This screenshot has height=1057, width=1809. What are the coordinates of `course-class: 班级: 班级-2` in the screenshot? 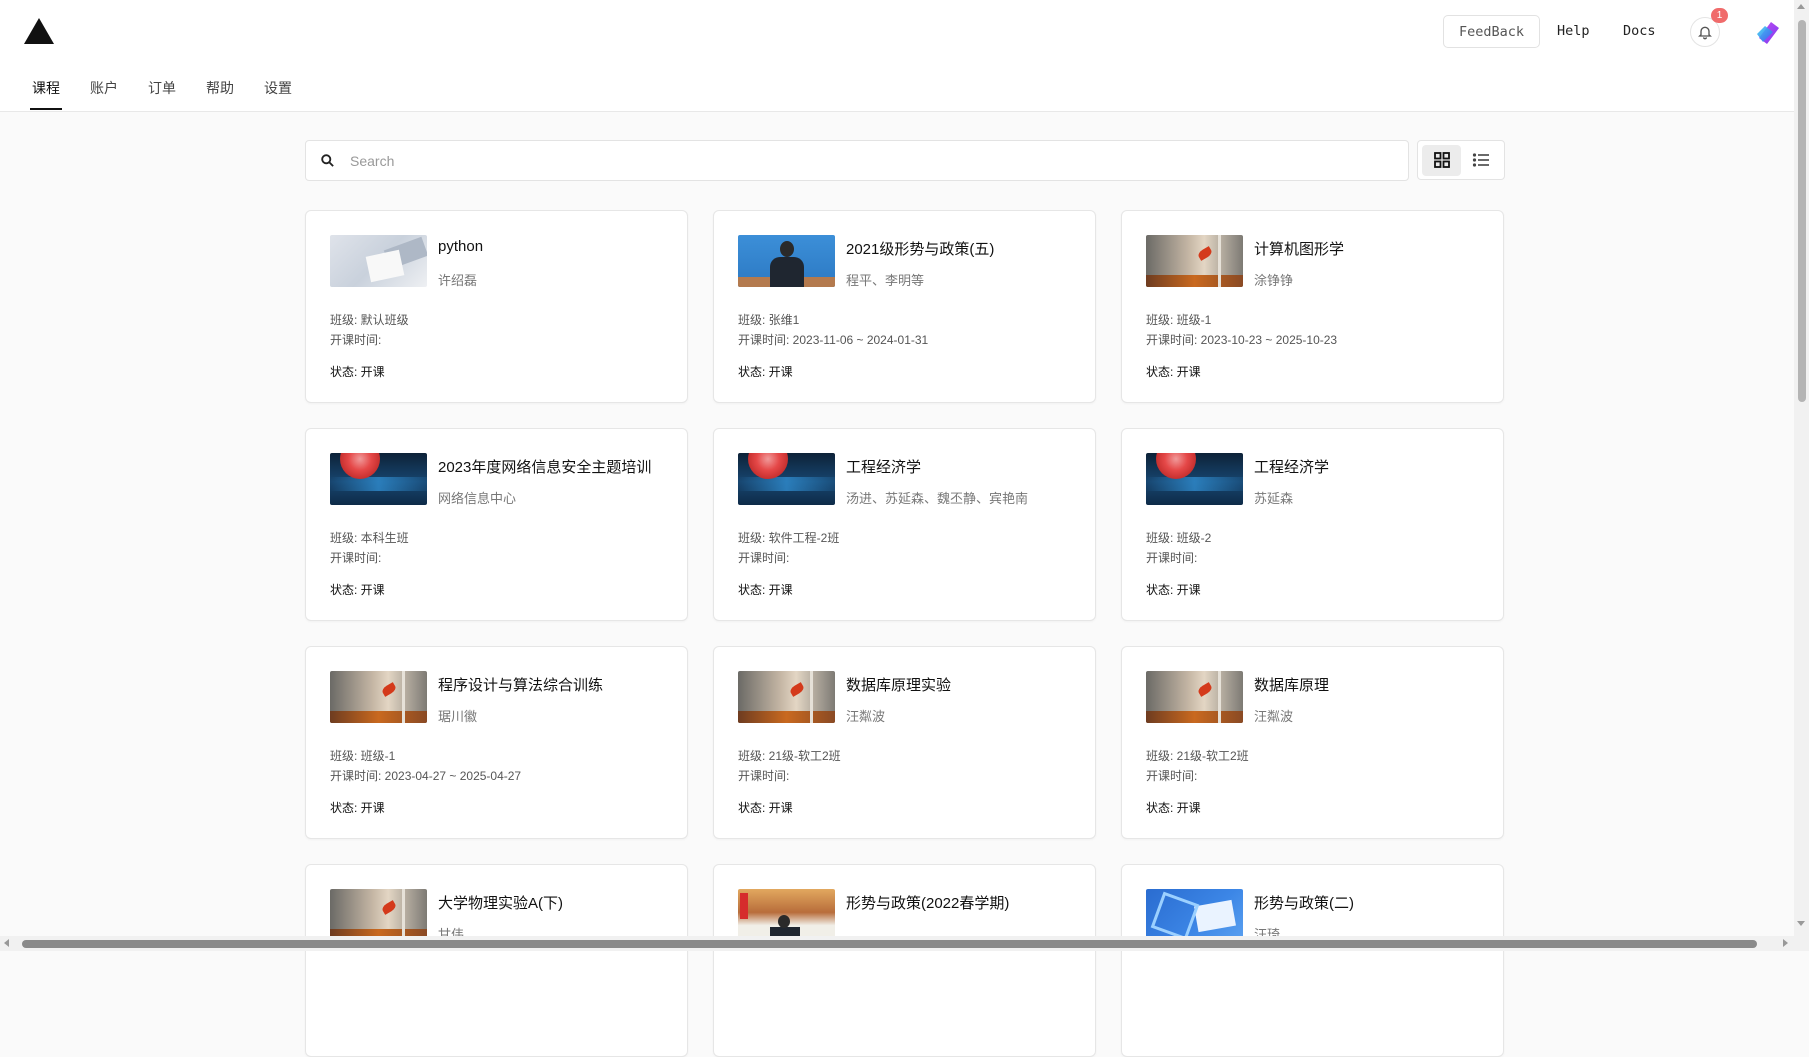 It's located at (1179, 538).